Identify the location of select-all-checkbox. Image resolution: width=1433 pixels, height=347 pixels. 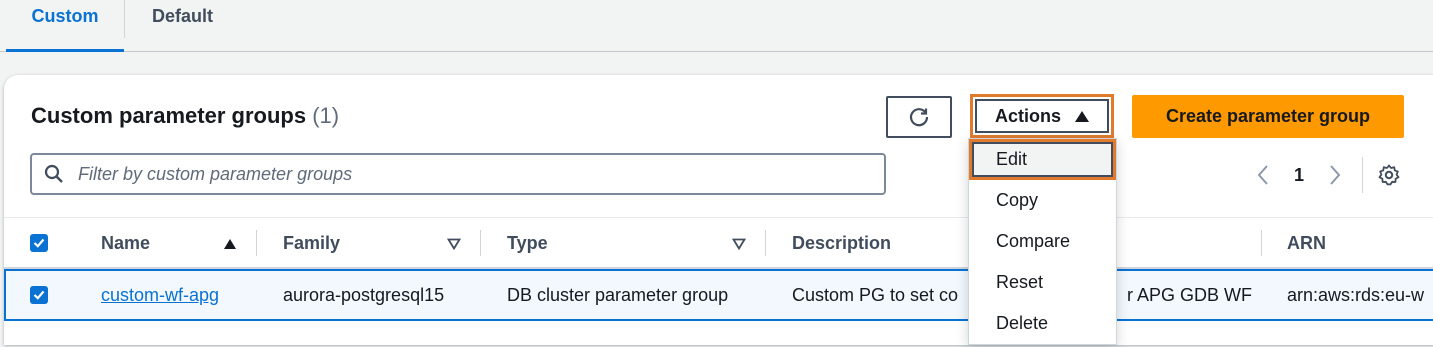
(39, 243).